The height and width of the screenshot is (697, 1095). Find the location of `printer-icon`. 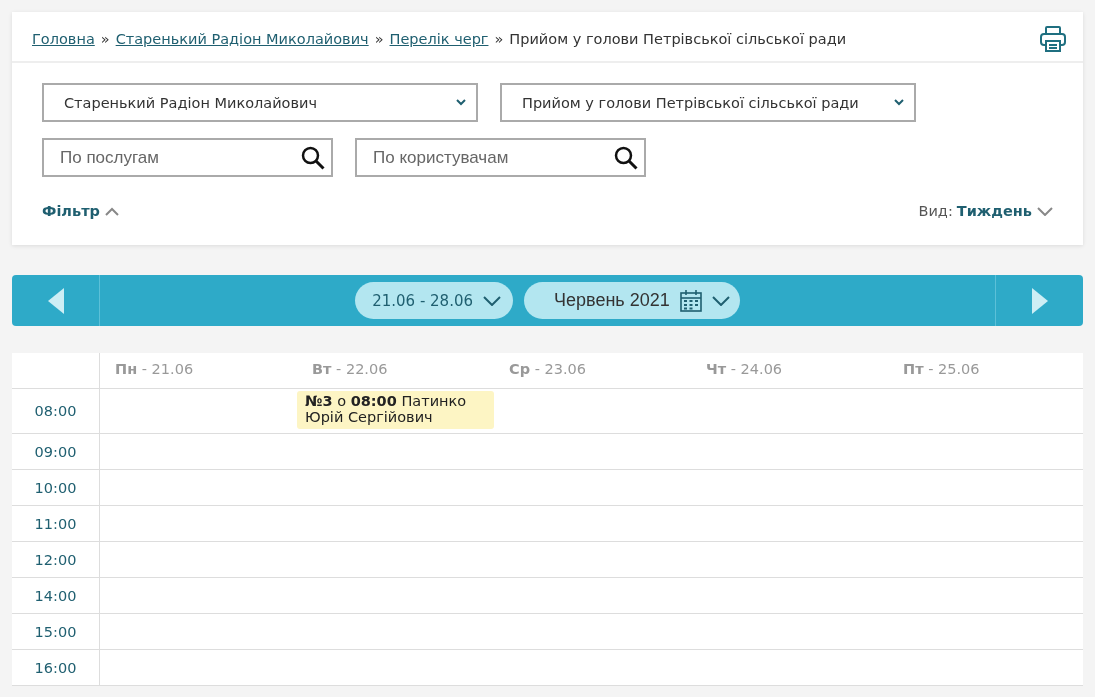

printer-icon is located at coordinates (1053, 39).